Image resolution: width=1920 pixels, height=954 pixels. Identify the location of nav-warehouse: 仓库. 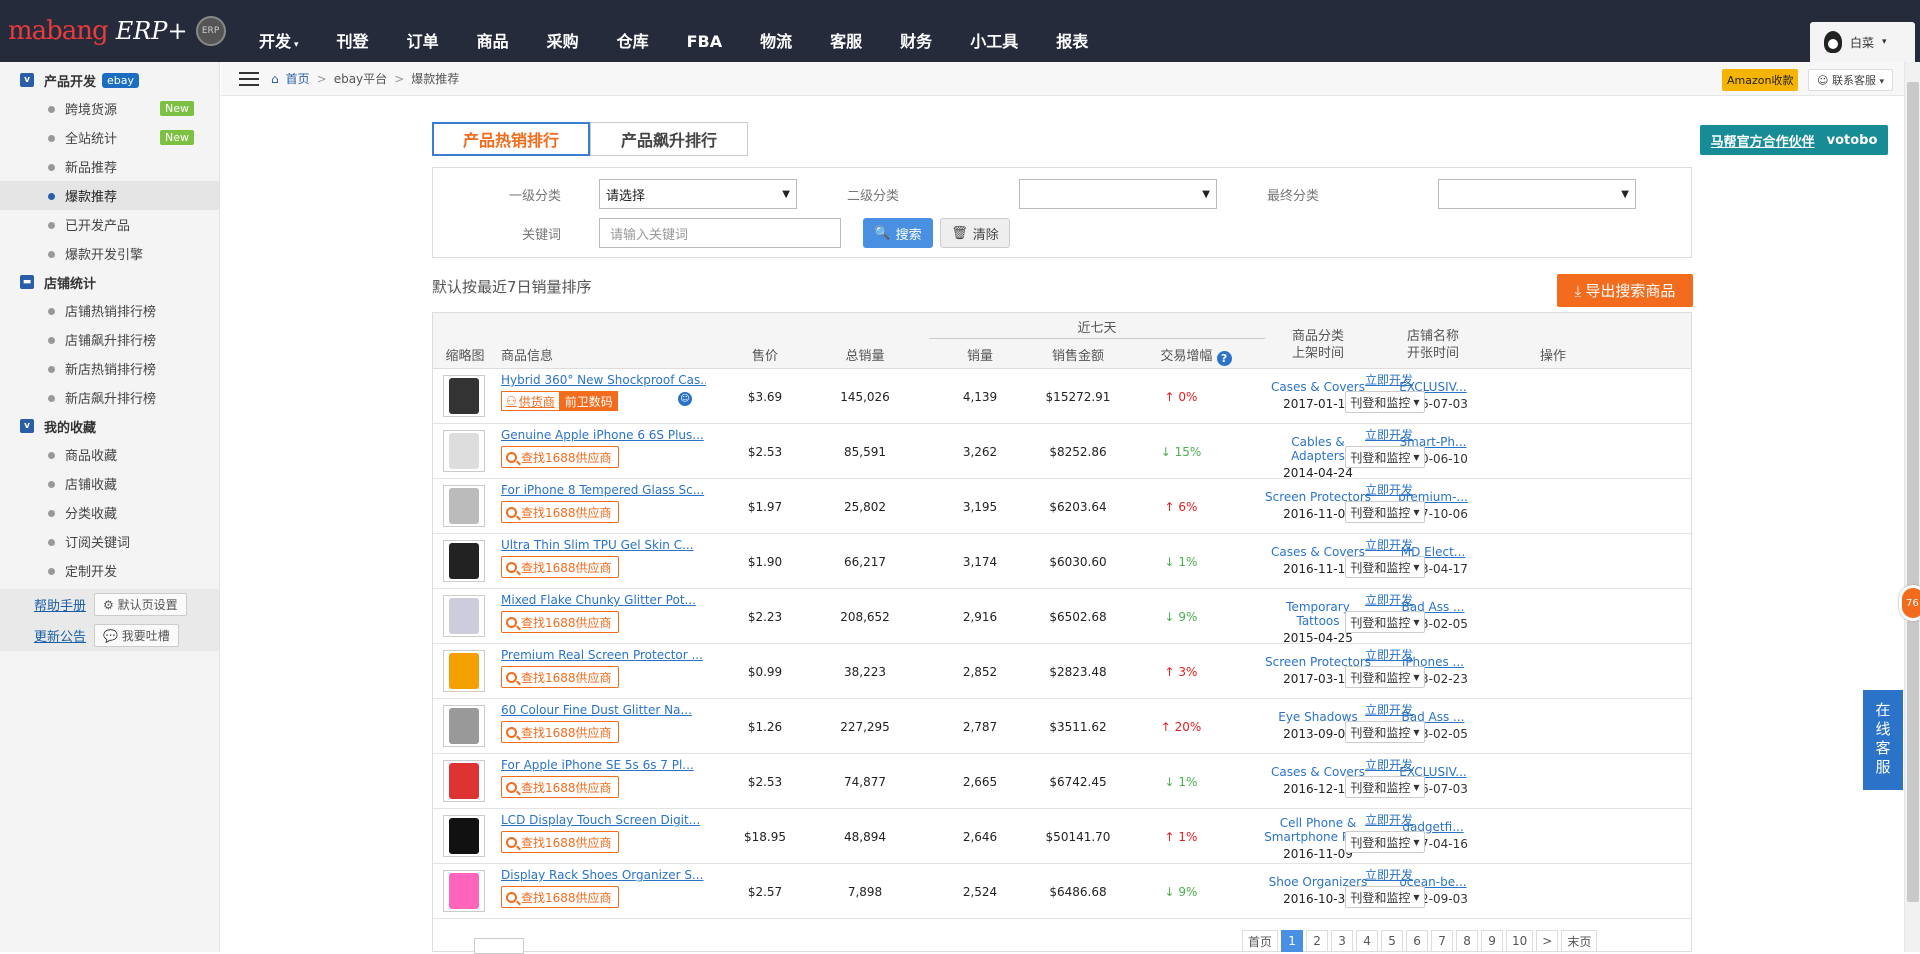
(633, 31).